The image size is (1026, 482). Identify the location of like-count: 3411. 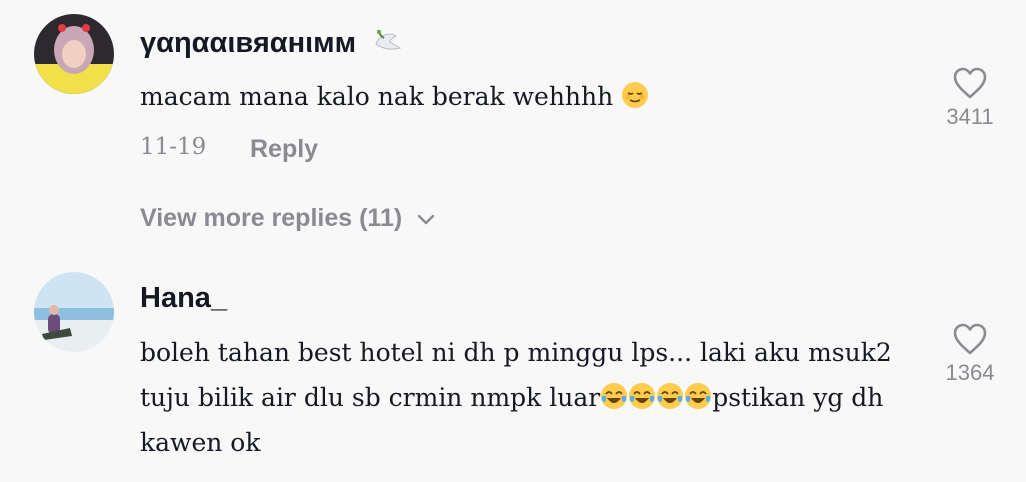
(970, 116).